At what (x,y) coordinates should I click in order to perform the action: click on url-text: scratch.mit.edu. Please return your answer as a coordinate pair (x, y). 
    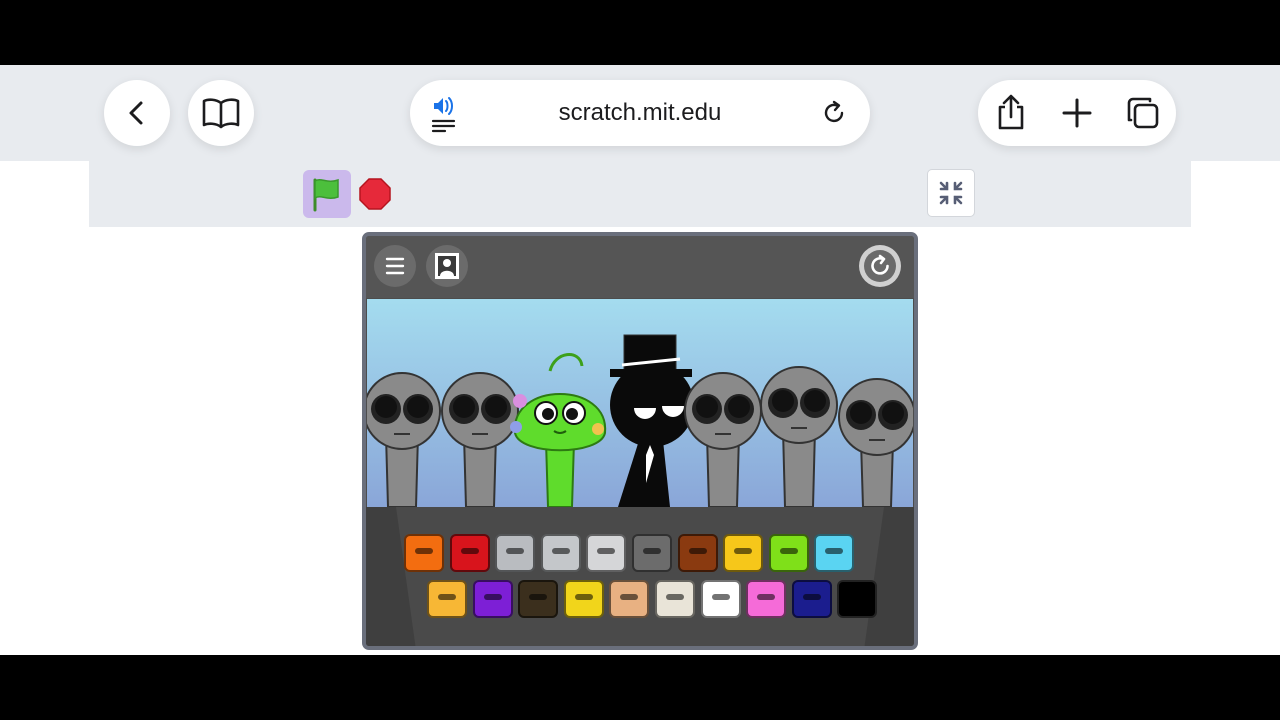
    Looking at the image, I should click on (640, 113).